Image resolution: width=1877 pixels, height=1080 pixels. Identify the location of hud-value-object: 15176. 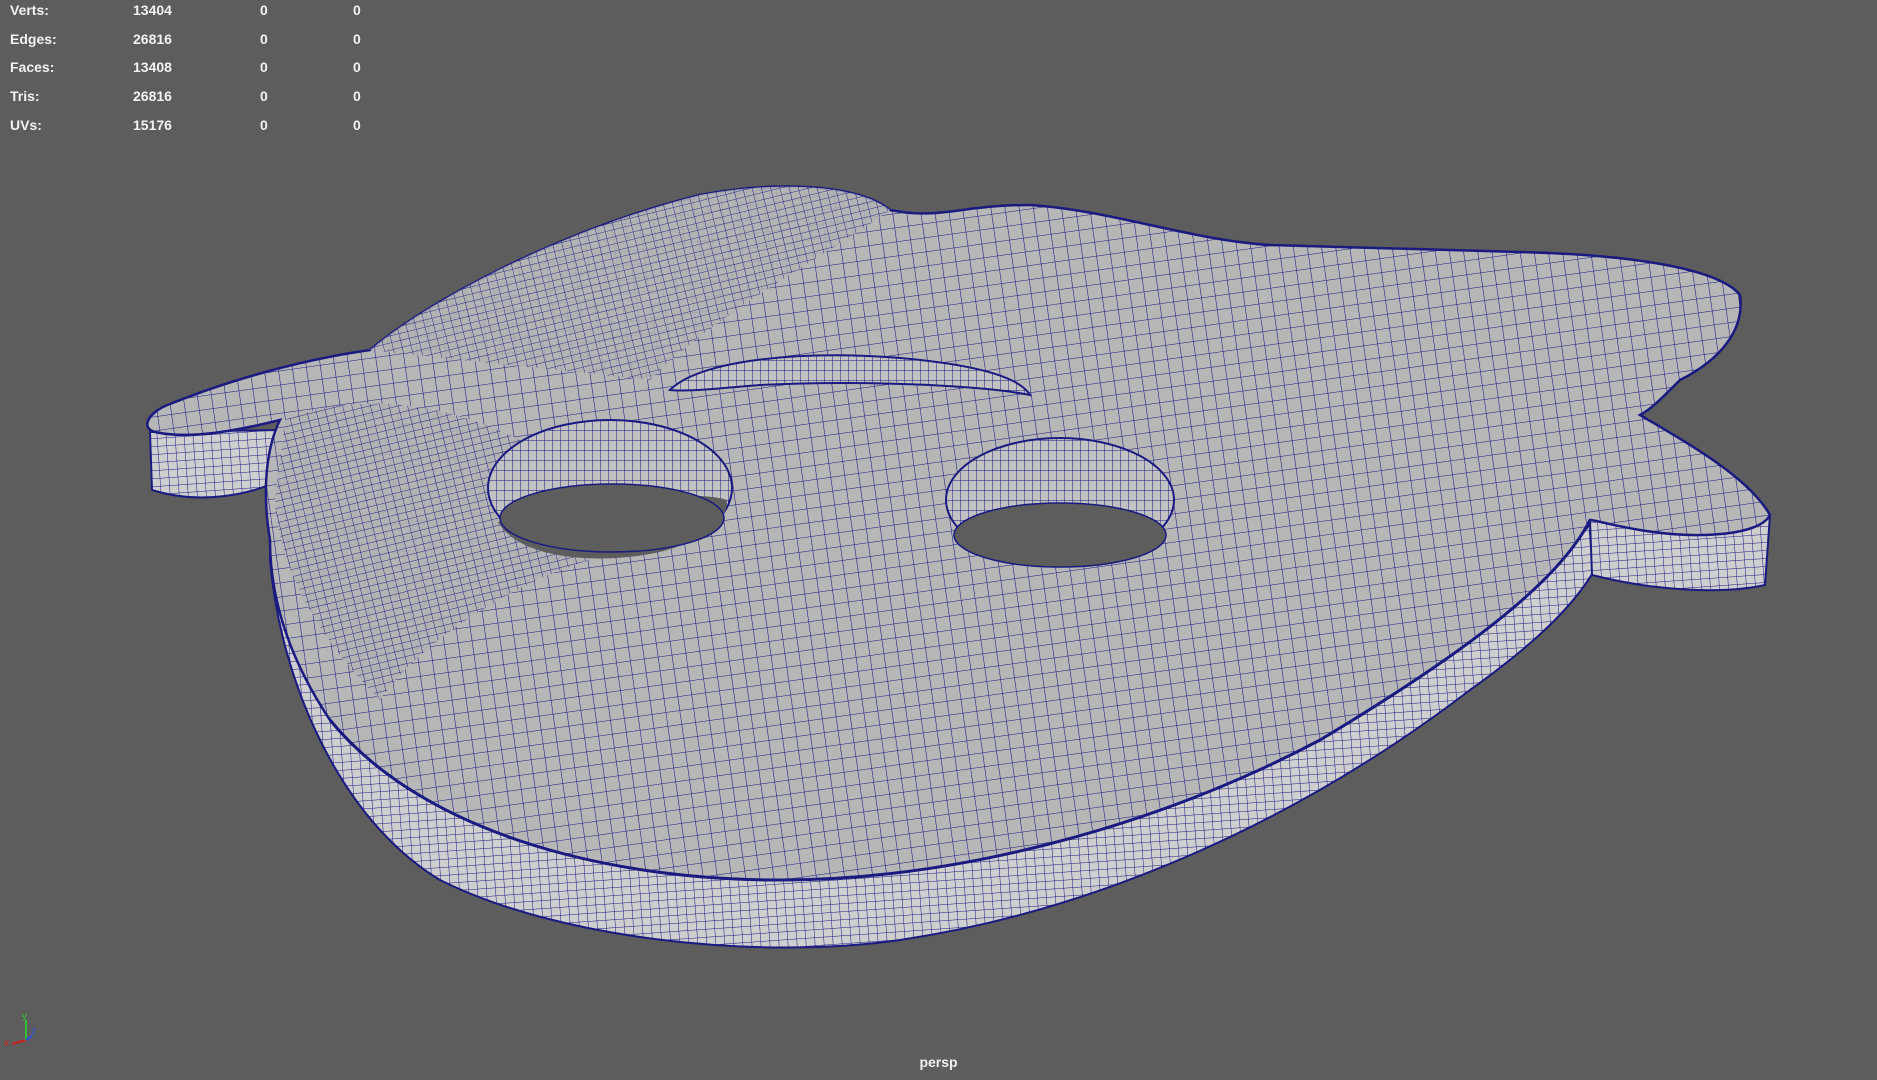
(152, 124).